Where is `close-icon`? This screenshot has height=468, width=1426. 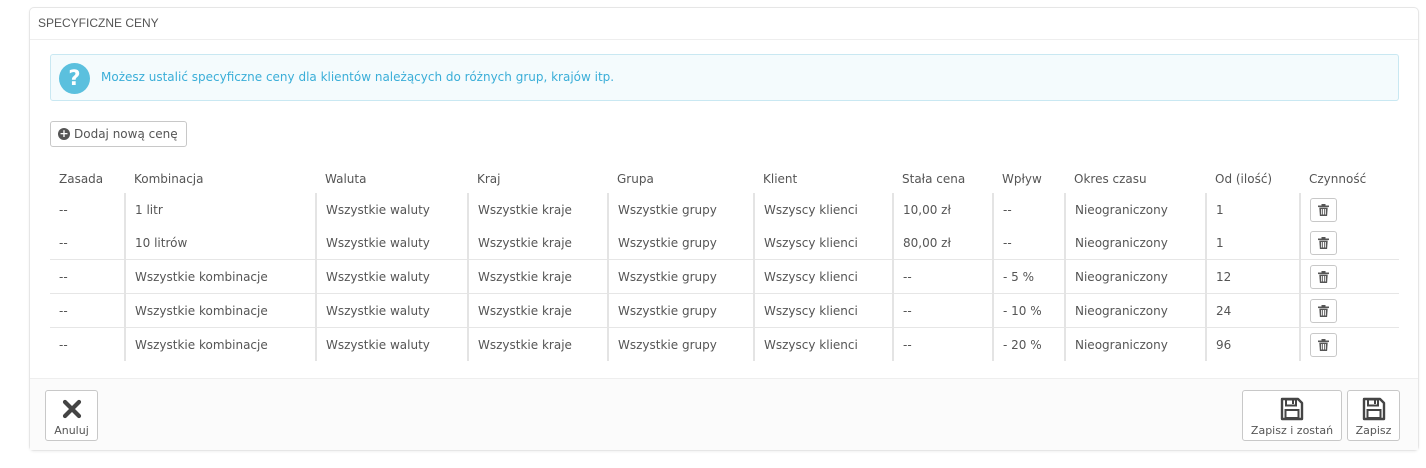
close-icon is located at coordinates (71, 409).